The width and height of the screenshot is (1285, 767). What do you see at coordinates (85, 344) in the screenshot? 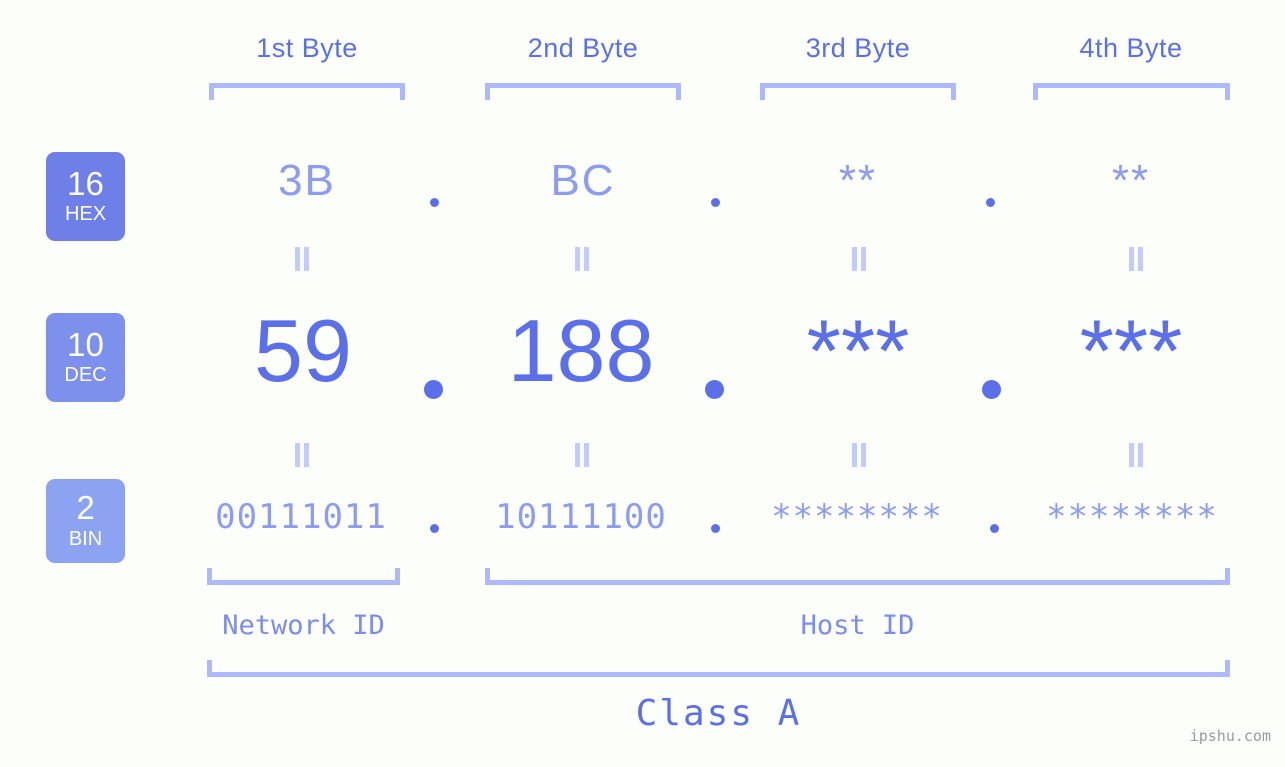
I see `base-radix-dec: 10` at bounding box center [85, 344].